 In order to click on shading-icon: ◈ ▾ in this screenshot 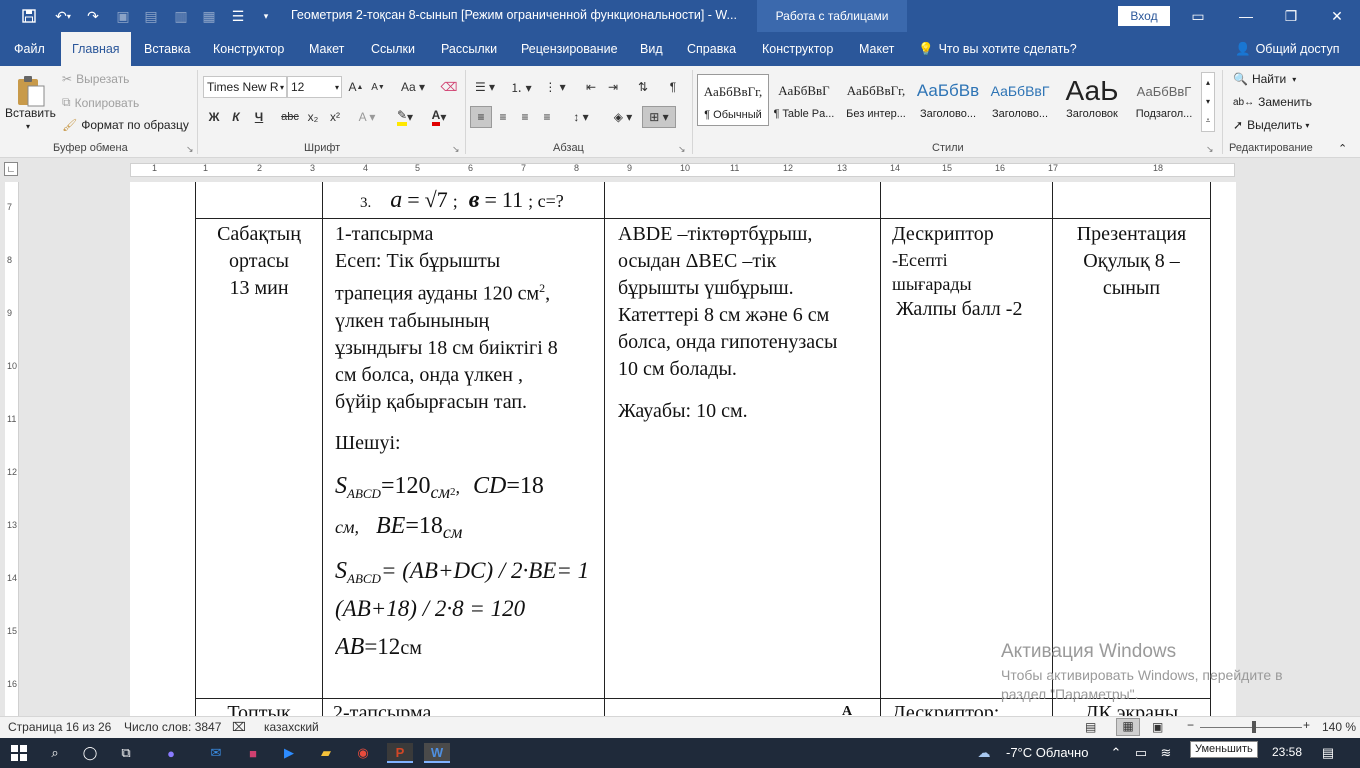, I will do `click(623, 117)`.